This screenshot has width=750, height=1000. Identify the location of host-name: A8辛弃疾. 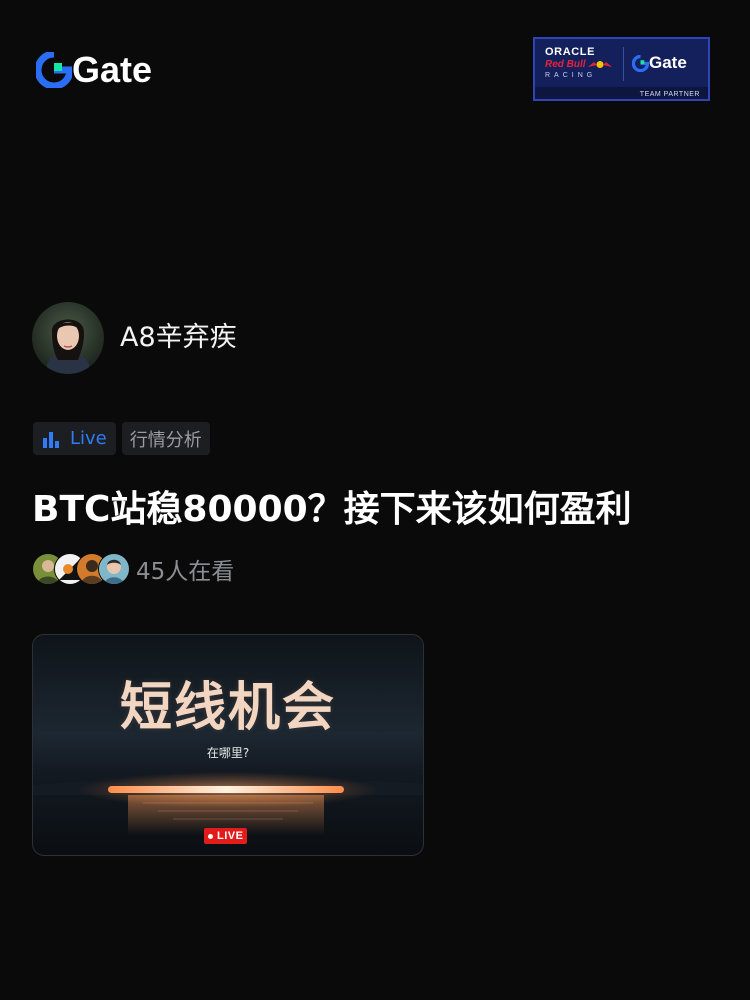
(178, 338).